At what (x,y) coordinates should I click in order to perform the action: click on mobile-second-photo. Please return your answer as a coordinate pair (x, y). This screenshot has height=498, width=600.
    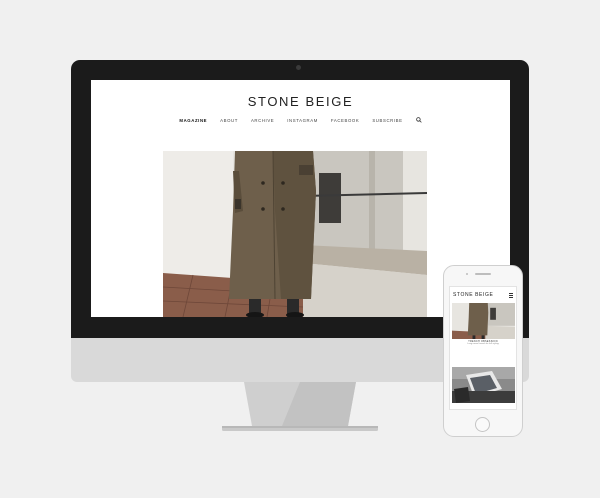
    Looking at the image, I should click on (483, 385).